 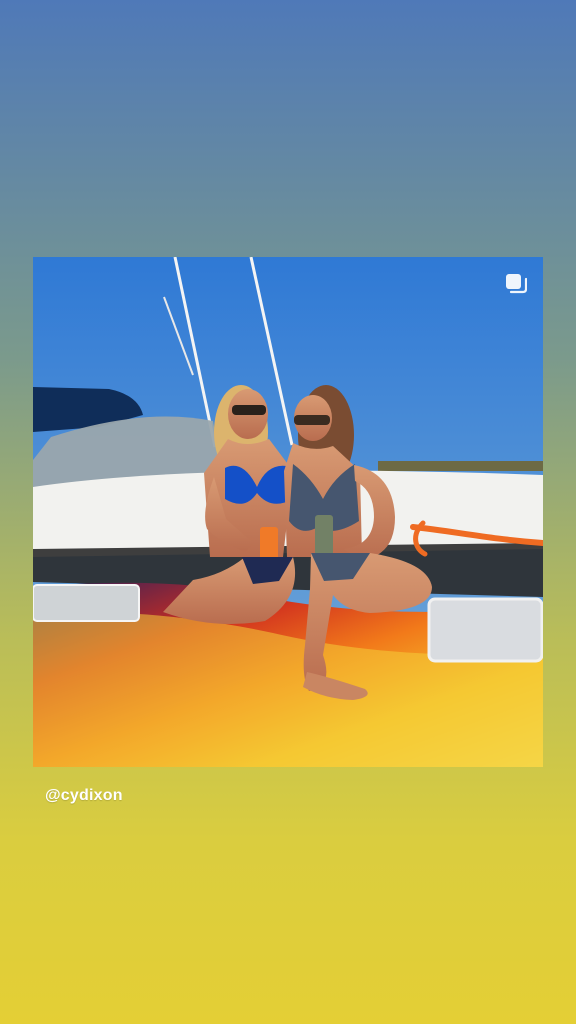 I want to click on shoreline, so click(x=460, y=466).